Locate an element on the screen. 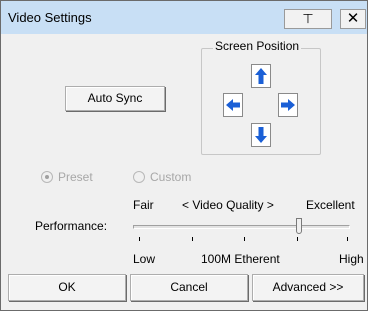 The image size is (368, 311). move-right-button is located at coordinates (288, 105).